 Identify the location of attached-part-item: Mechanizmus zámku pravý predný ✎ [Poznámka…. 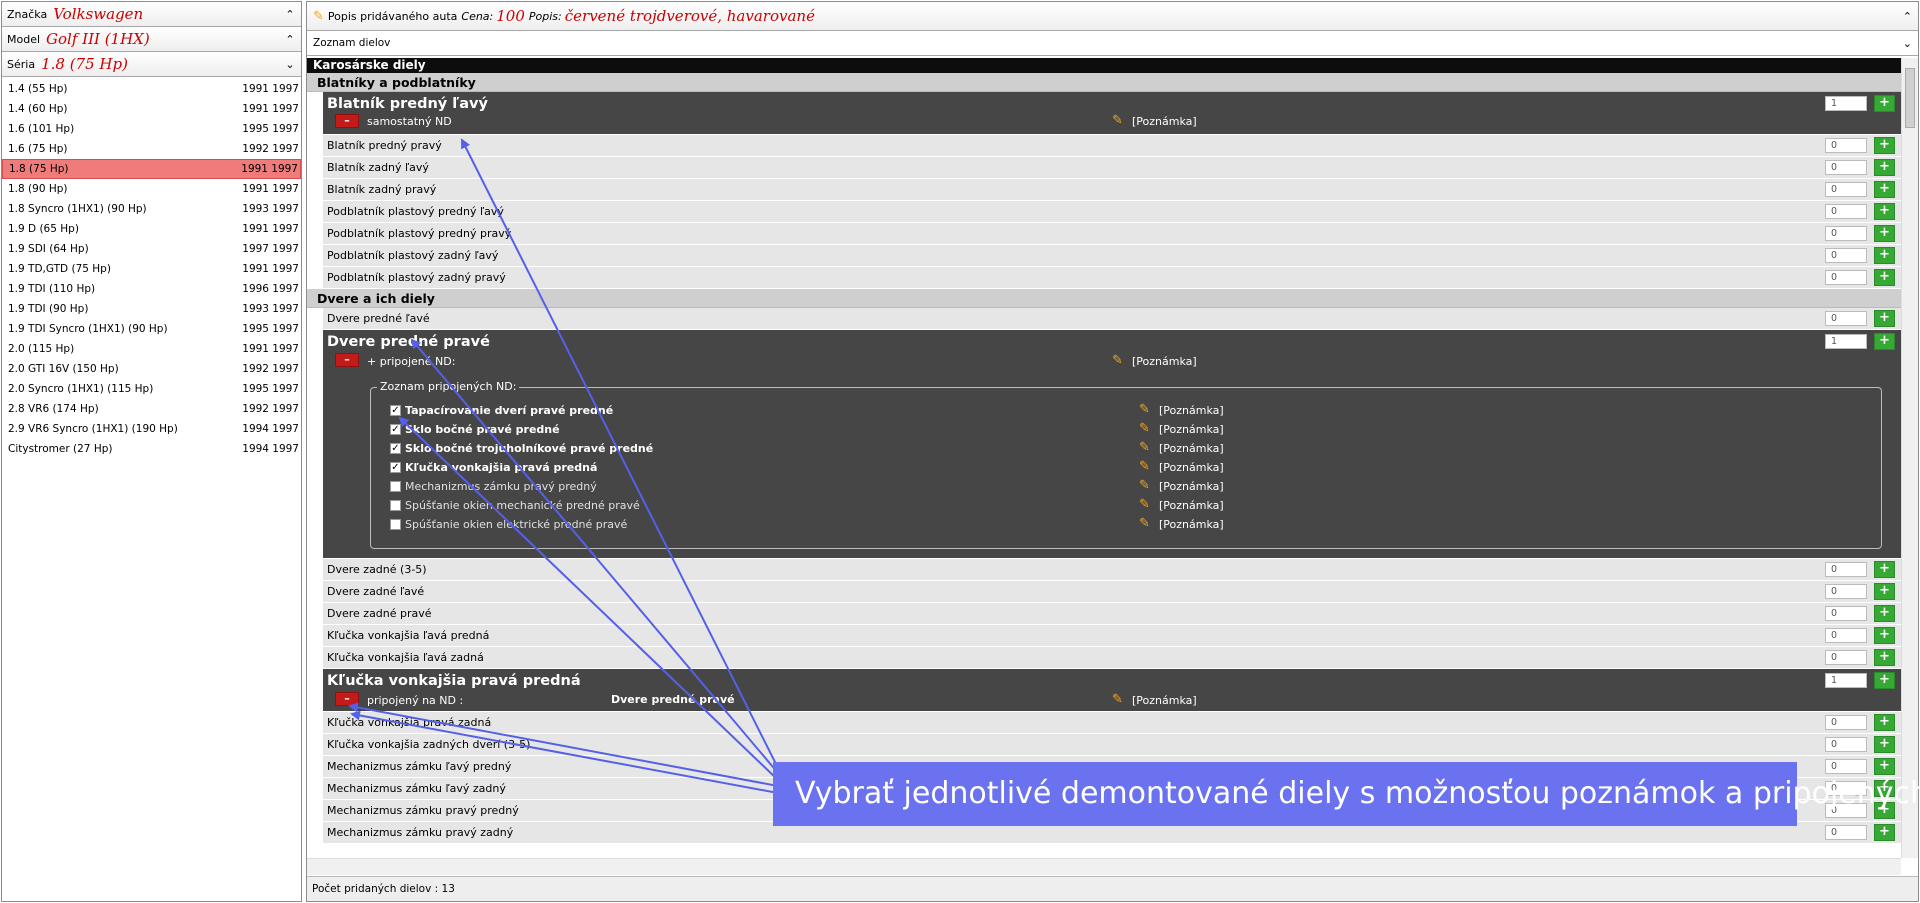
(1090, 487).